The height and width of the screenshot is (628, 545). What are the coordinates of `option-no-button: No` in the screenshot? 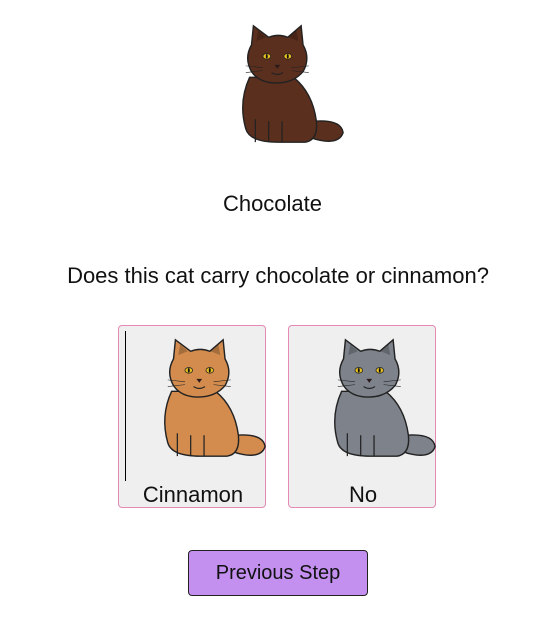 It's located at (362, 416).